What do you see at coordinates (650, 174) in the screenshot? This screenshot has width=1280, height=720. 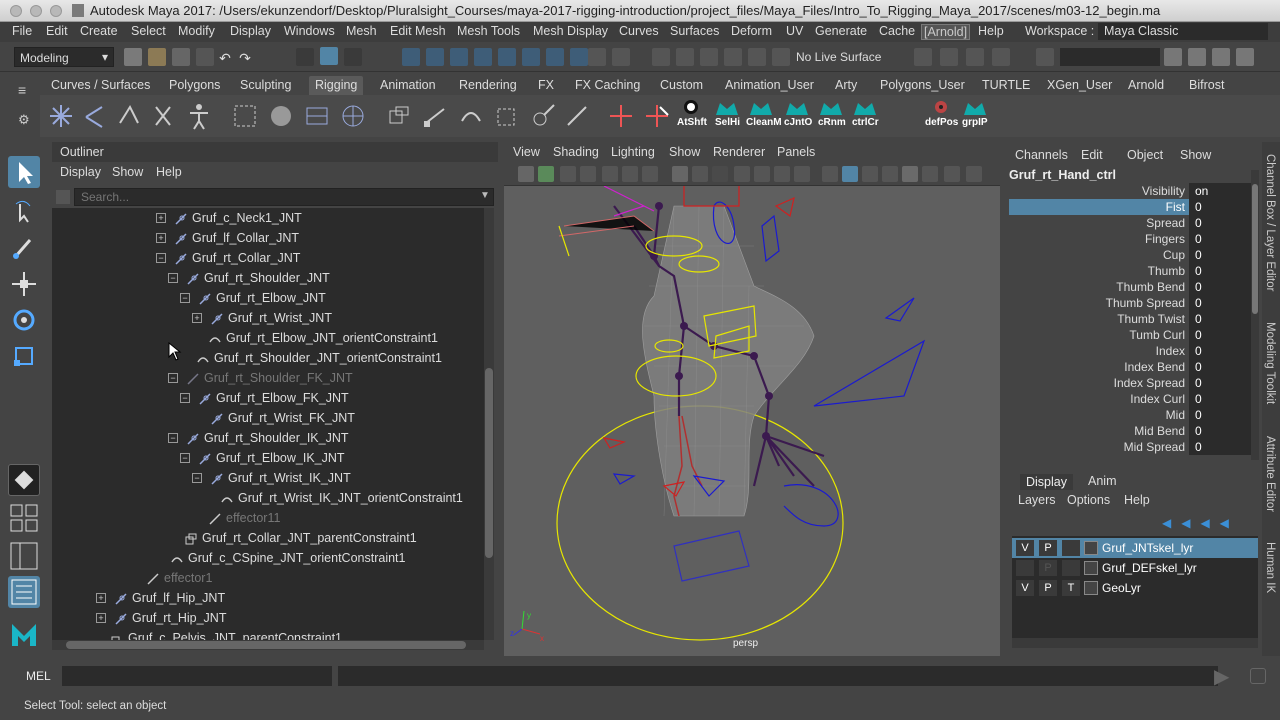 I see `safe-action-icon` at bounding box center [650, 174].